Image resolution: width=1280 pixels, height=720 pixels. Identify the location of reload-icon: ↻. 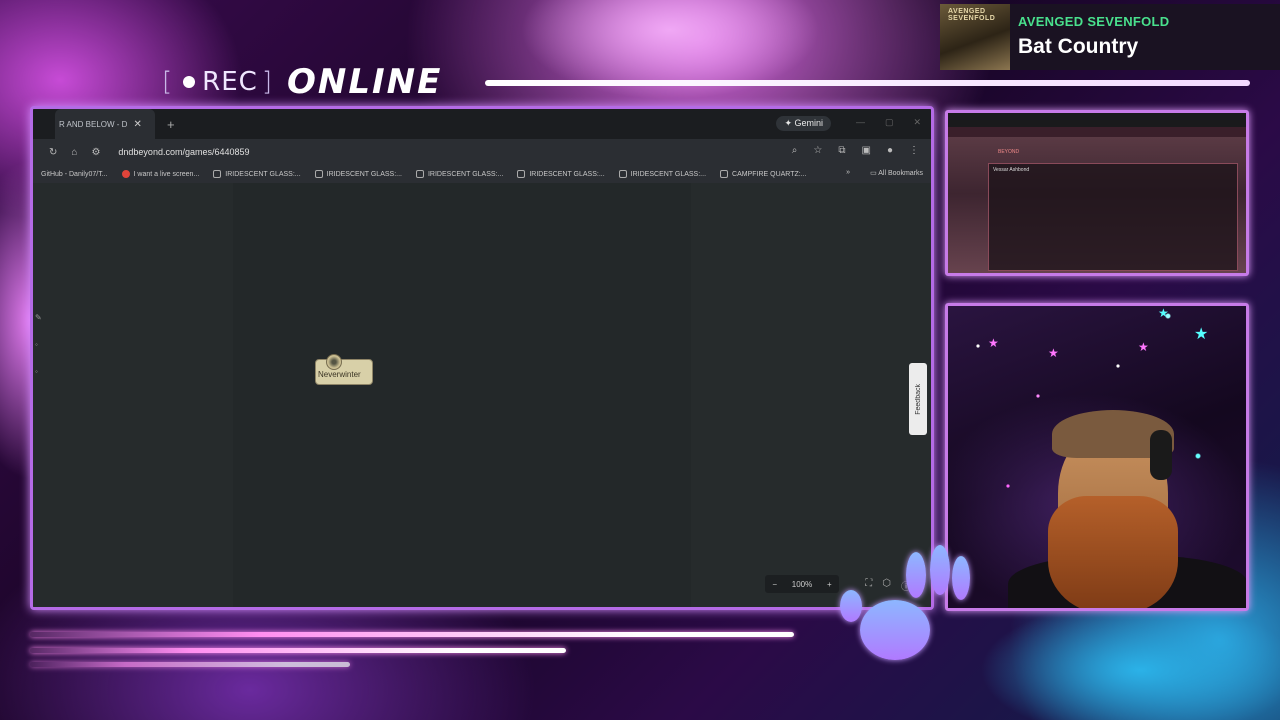
(53, 152).